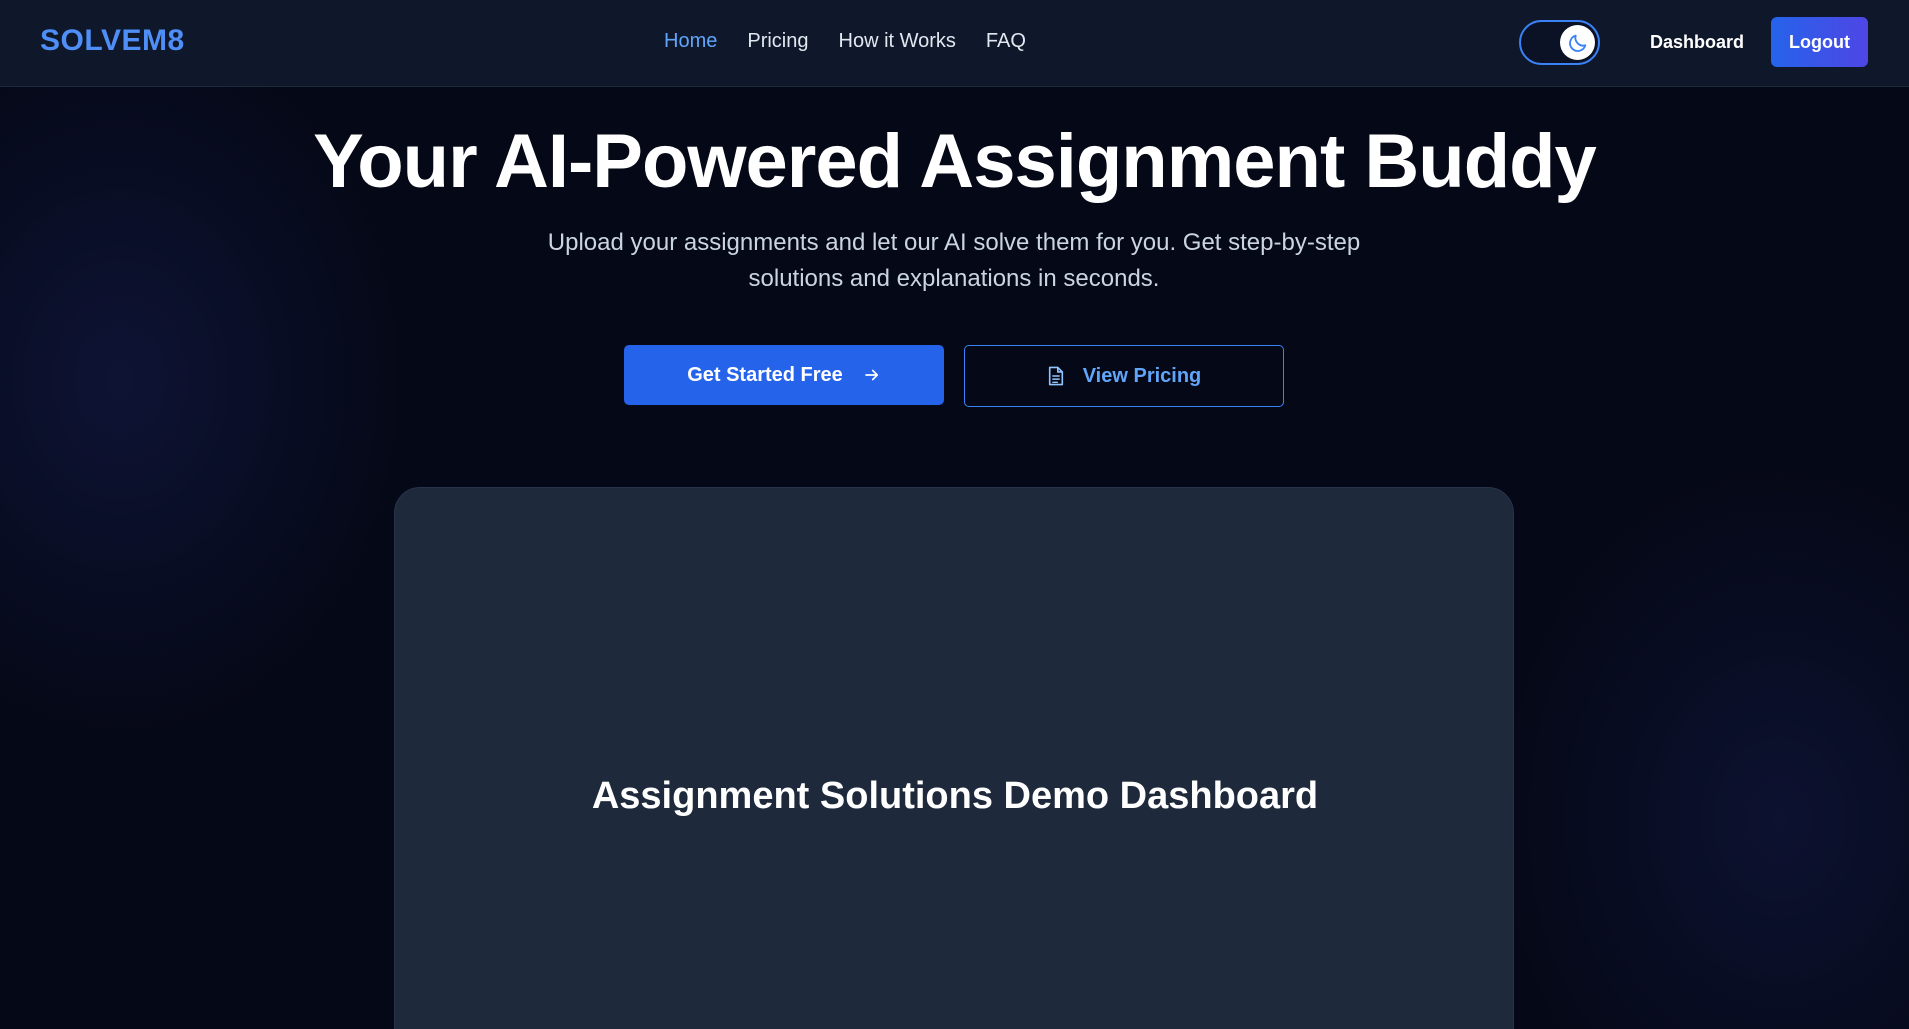 Image resolution: width=1909 pixels, height=1029 pixels. Describe the element at coordinates (690, 41) in the screenshot. I see `nav-item-home: Home` at that location.